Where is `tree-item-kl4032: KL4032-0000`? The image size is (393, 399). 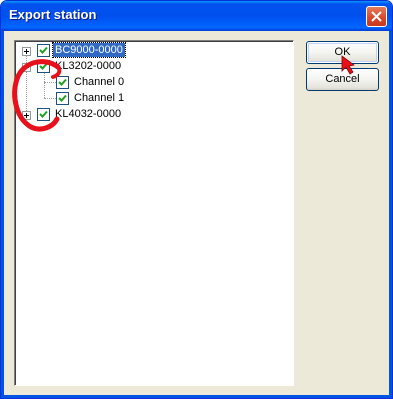 tree-item-kl4032: KL4032-0000 is located at coordinates (150, 115).